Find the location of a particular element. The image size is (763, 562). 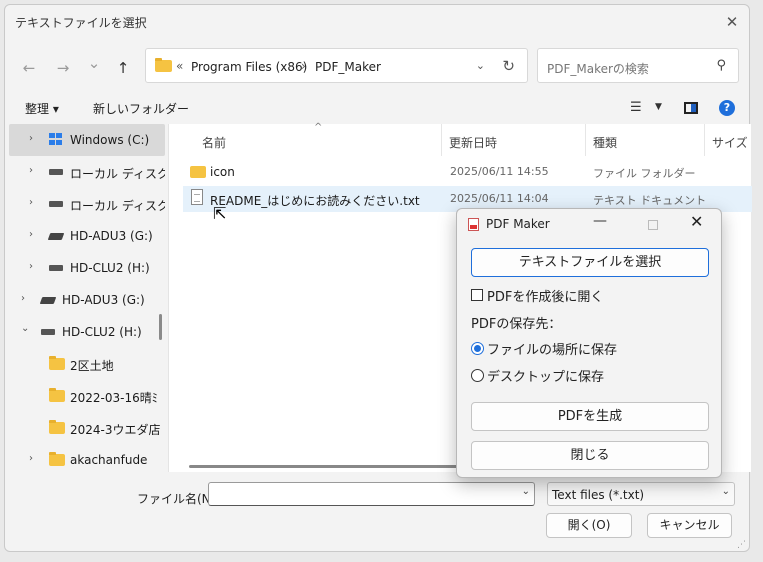

sidebar-item-label: akachanfude is located at coordinates (109, 460).